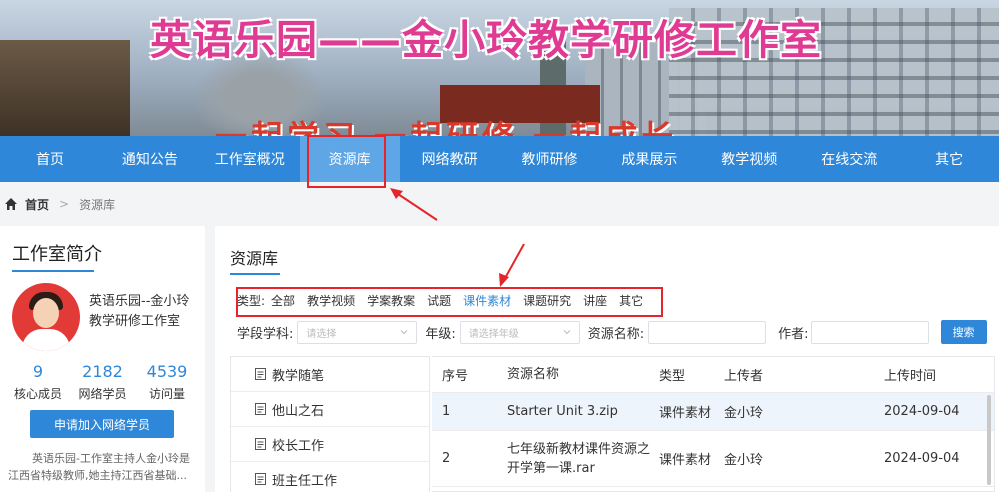 The height and width of the screenshot is (492, 999). Describe the element at coordinates (139, 311) in the screenshot. I see `studio-name: 英语乐园--金小玲教学研修工作室` at that location.